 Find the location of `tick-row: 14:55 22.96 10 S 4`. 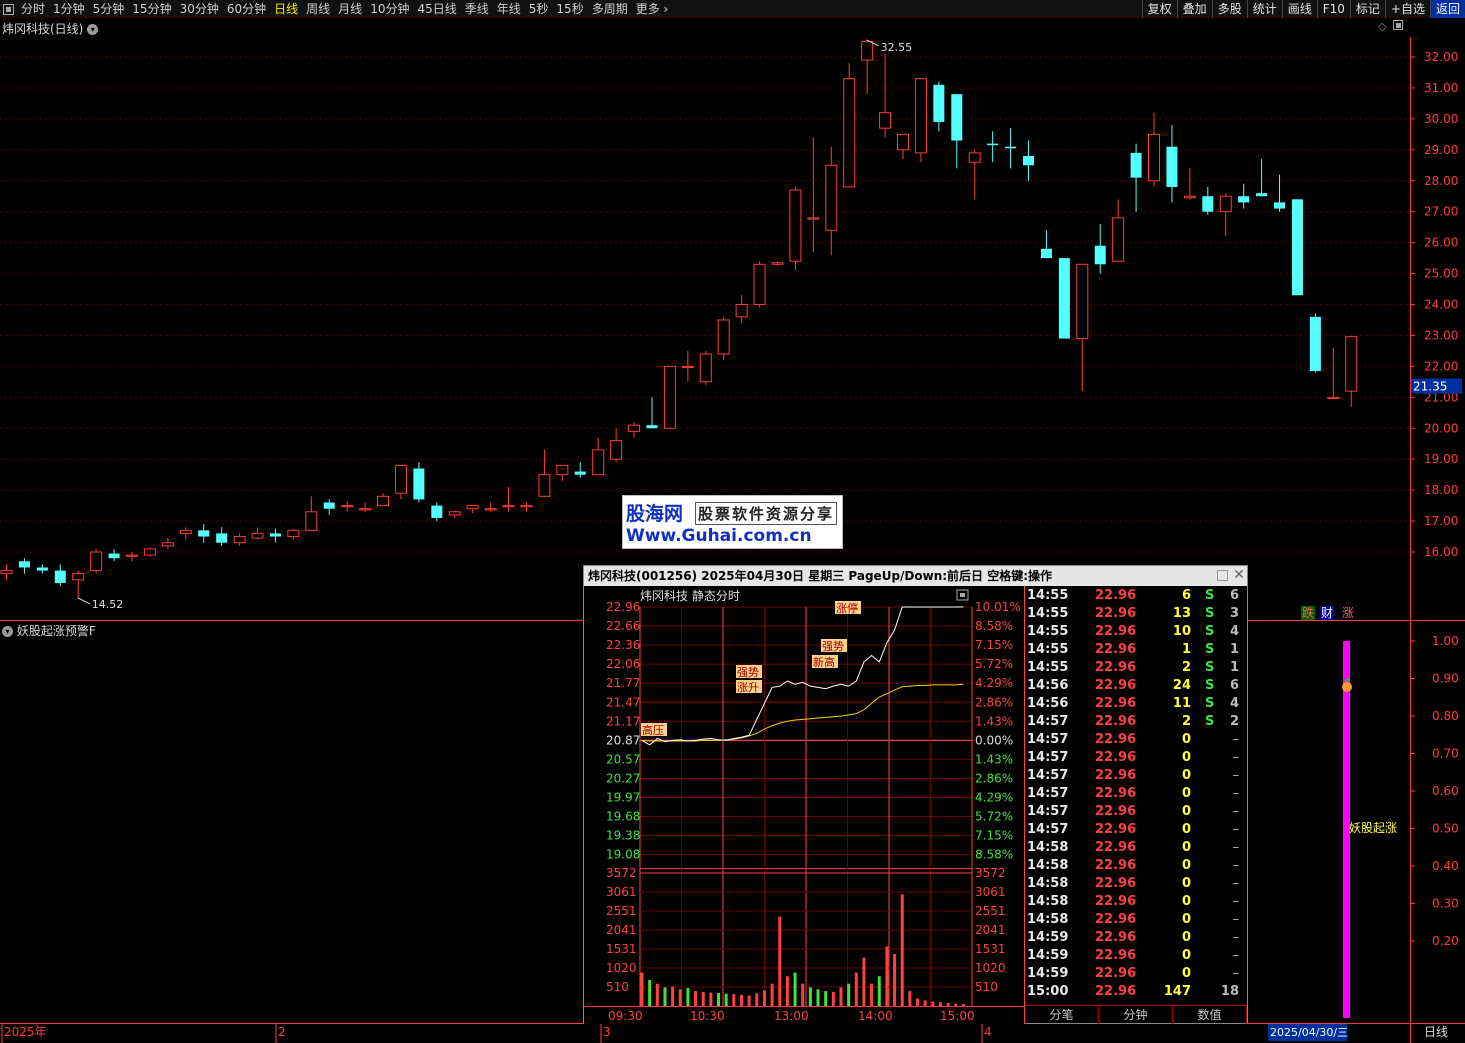

tick-row: 14:55 22.96 10 S 4 is located at coordinates (1136, 632).